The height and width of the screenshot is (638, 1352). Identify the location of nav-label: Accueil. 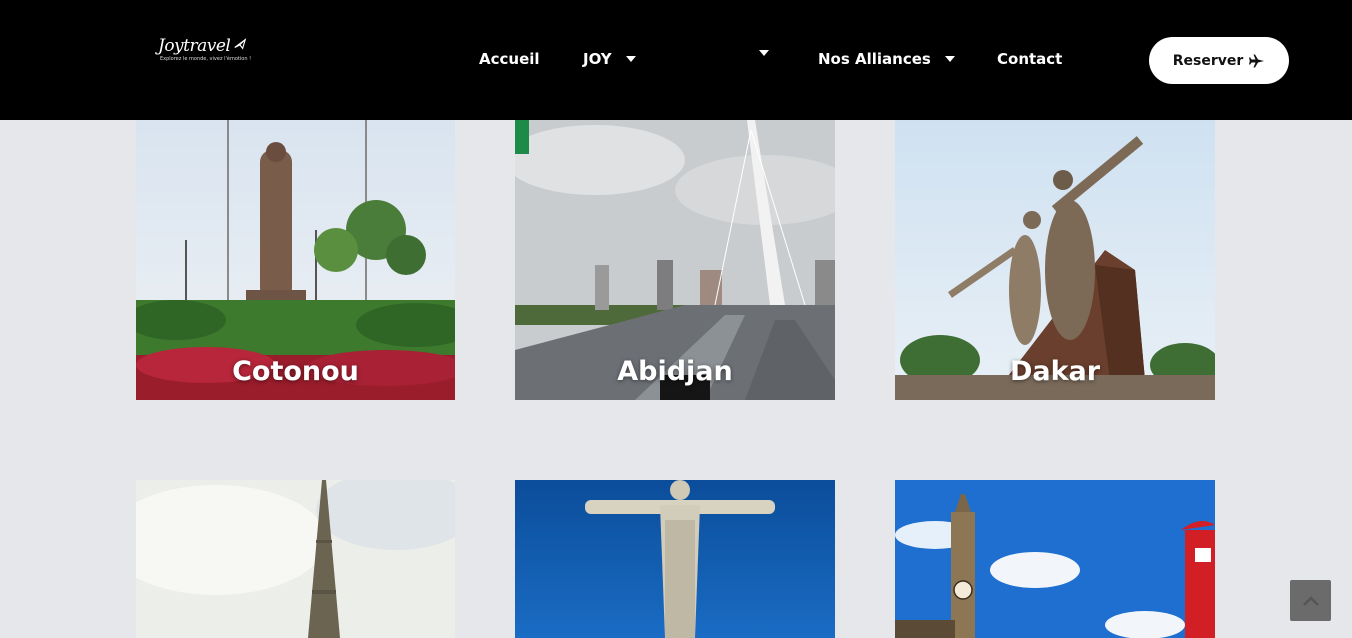
(509, 59).